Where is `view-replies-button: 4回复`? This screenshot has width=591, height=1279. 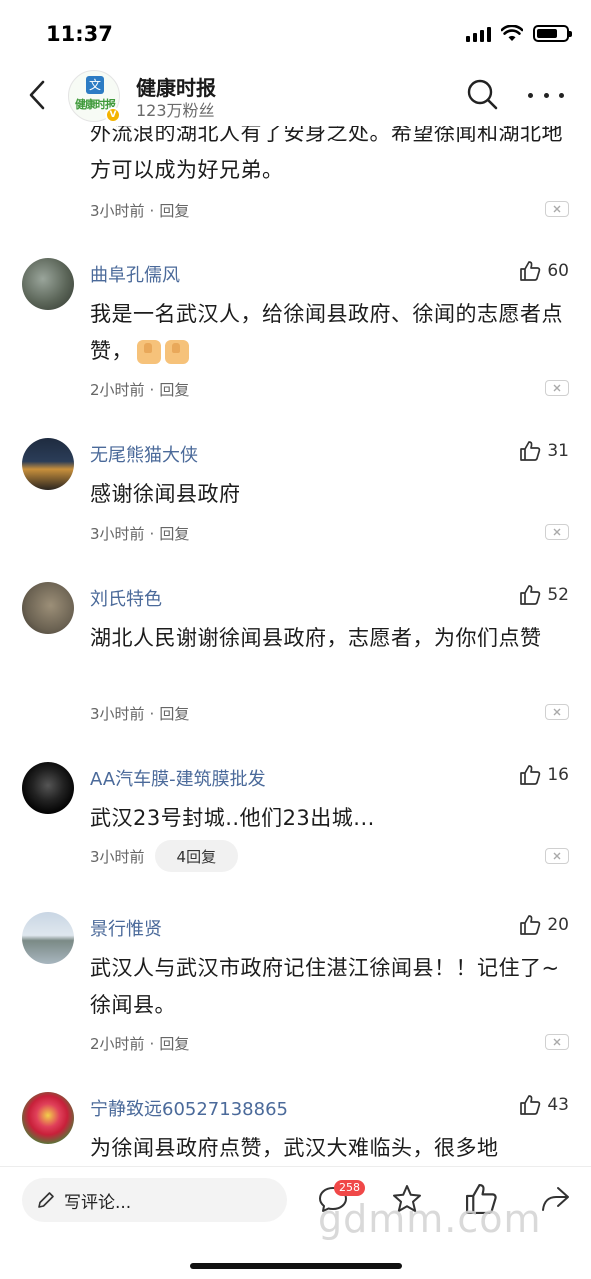
view-replies-button: 4回复 is located at coordinates (196, 856).